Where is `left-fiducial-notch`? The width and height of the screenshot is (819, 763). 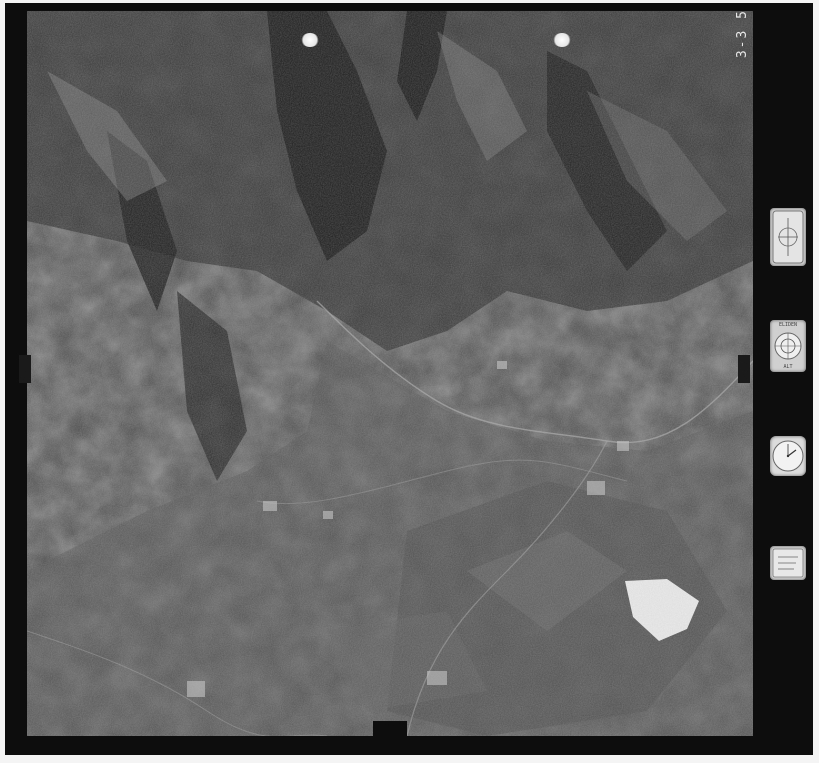
left-fiducial-notch is located at coordinates (25, 369).